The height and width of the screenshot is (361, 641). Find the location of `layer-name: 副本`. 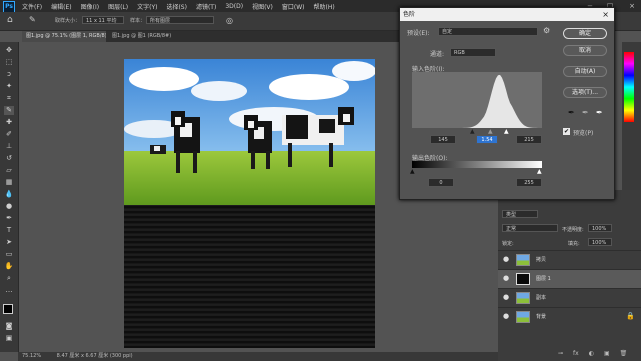

layer-name: 副本 is located at coordinates (541, 298).